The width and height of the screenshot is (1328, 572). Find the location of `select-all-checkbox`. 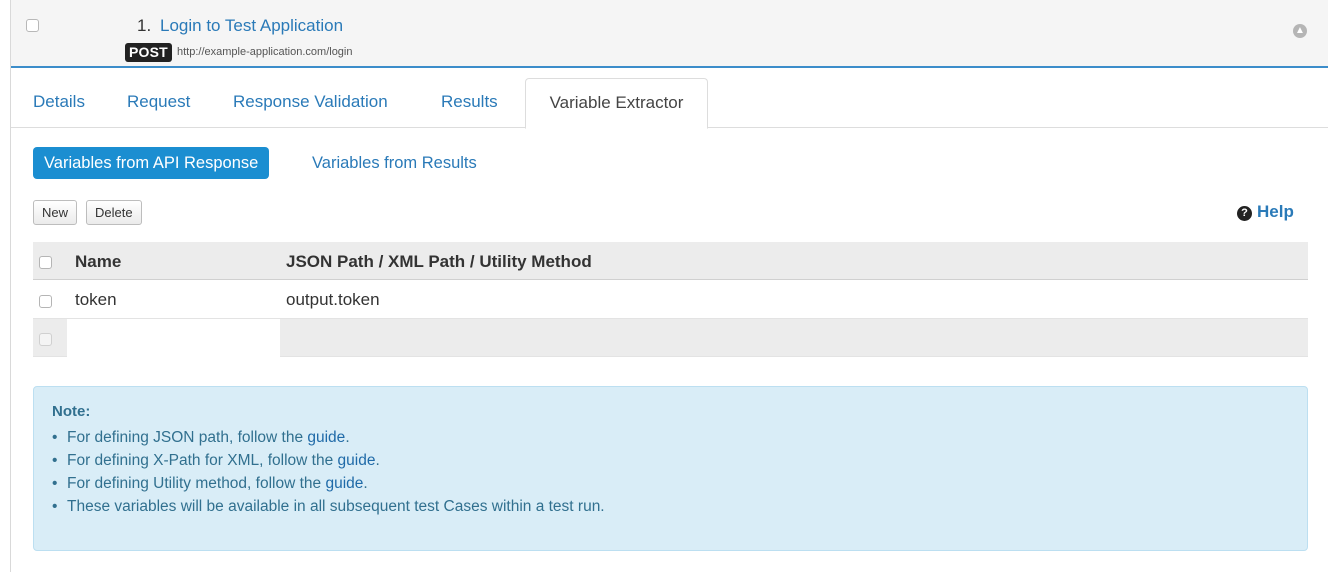

select-all-checkbox is located at coordinates (45, 262).